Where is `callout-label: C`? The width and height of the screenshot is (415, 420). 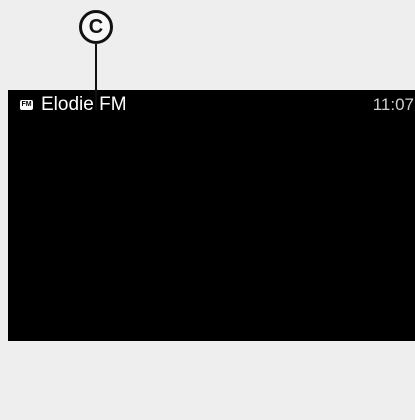 callout-label: C is located at coordinates (96, 27).